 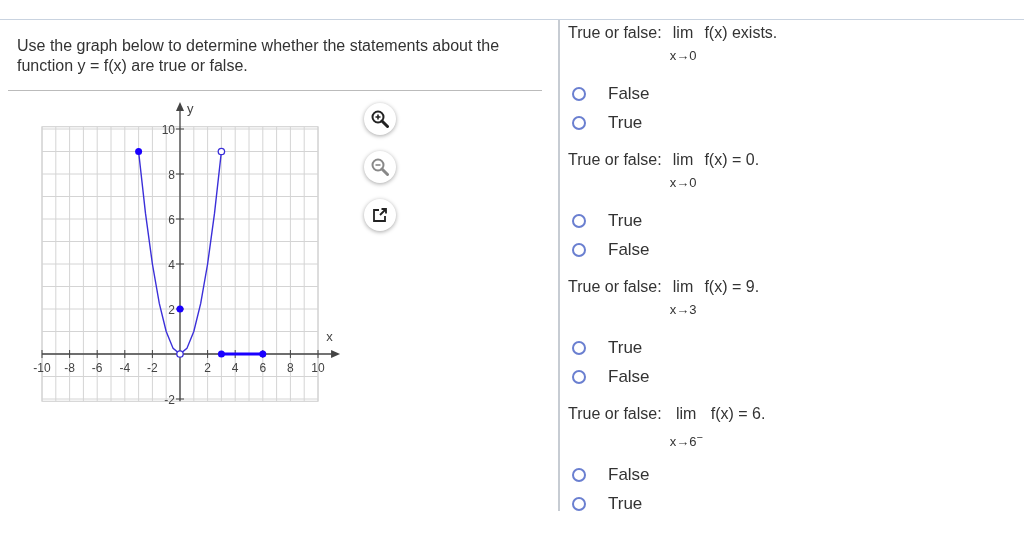 I want to click on x-tick-label: -8, so click(x=69, y=368).